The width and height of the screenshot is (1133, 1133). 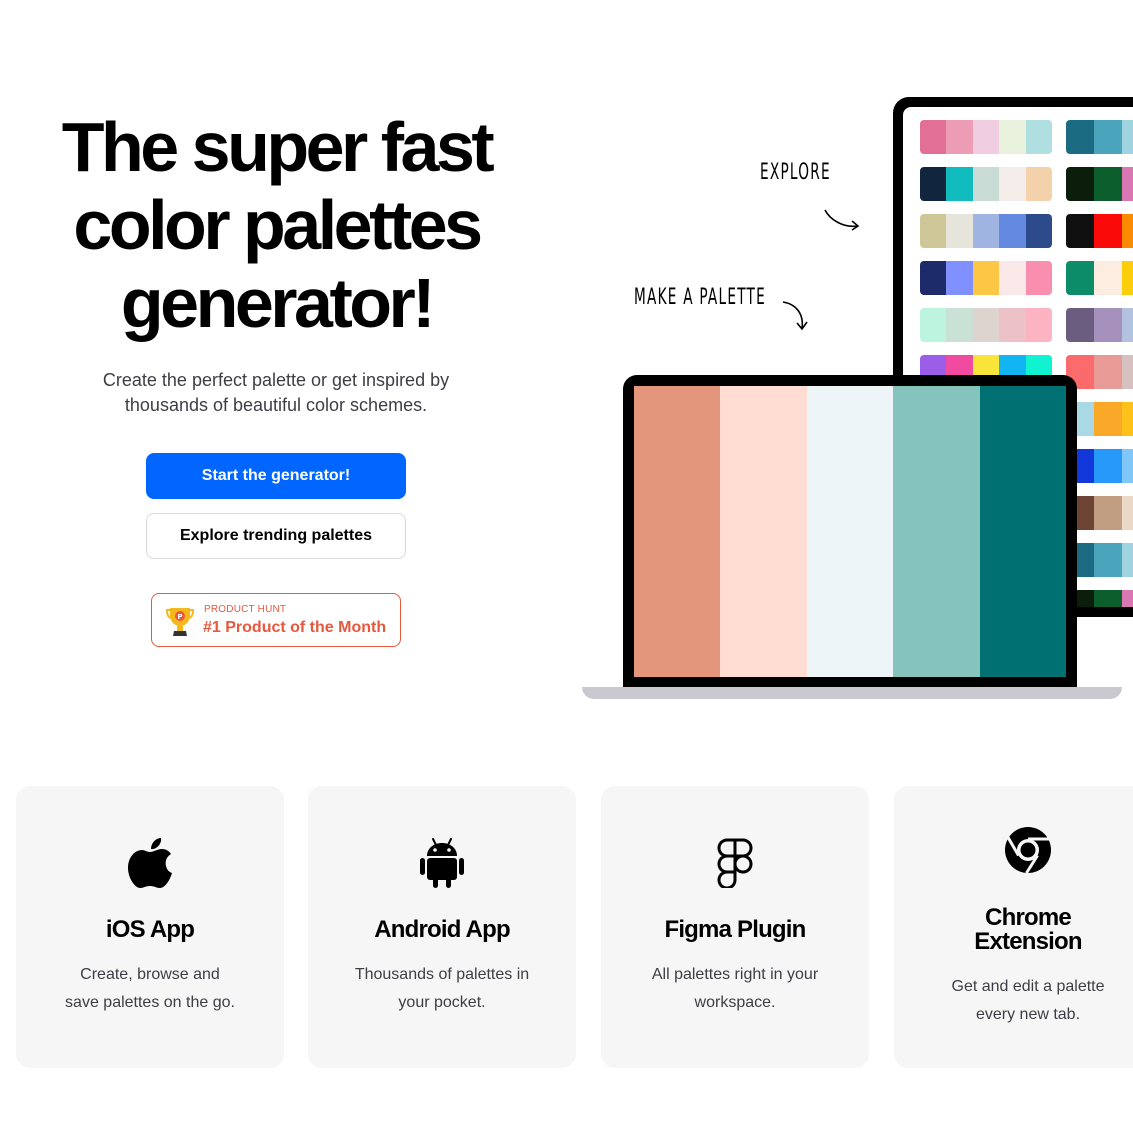 What do you see at coordinates (442, 1002) in the screenshot?
I see `card-description-line: your pocket.` at bounding box center [442, 1002].